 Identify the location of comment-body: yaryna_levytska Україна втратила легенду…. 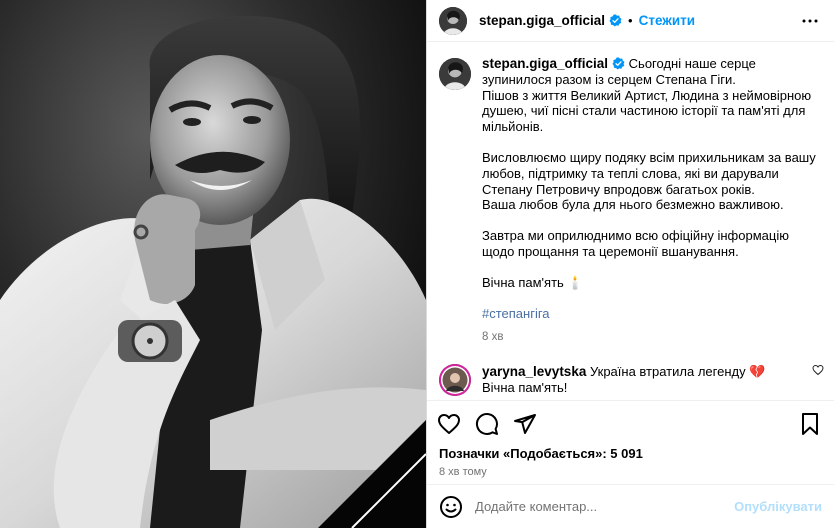
(642, 380).